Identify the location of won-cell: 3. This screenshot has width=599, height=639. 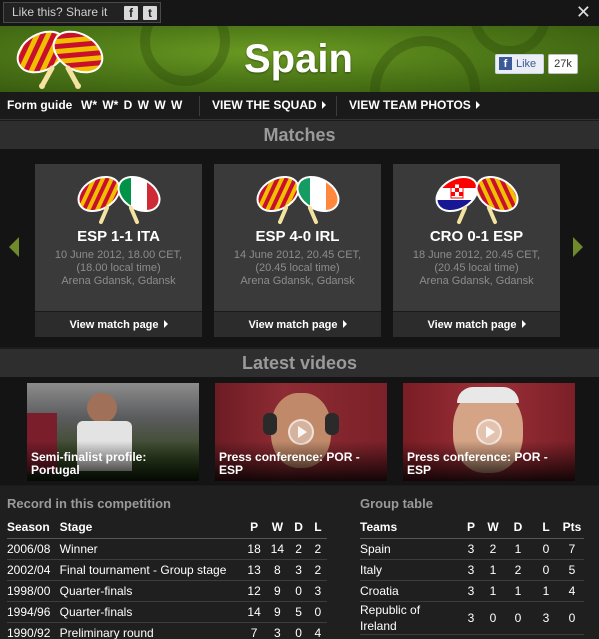
(277, 630).